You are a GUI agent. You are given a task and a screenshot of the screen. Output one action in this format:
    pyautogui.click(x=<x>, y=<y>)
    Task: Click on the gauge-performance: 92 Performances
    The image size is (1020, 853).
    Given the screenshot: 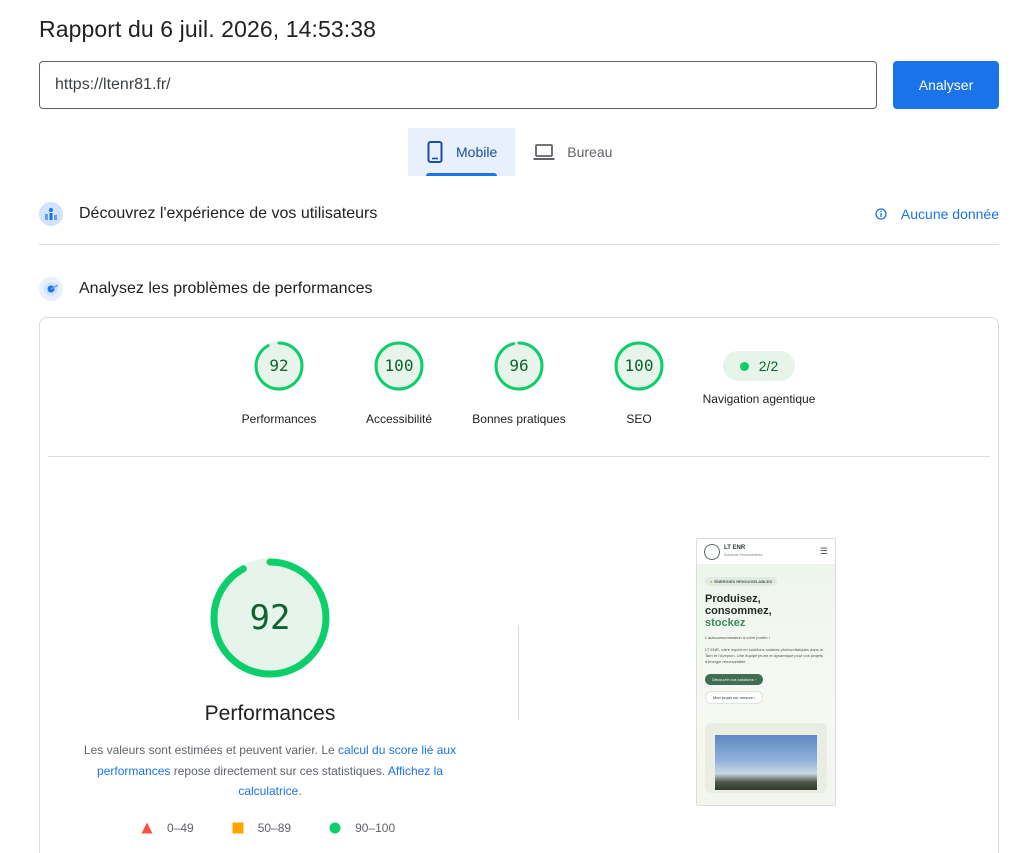 What is the action you would take?
    pyautogui.click(x=279, y=385)
    